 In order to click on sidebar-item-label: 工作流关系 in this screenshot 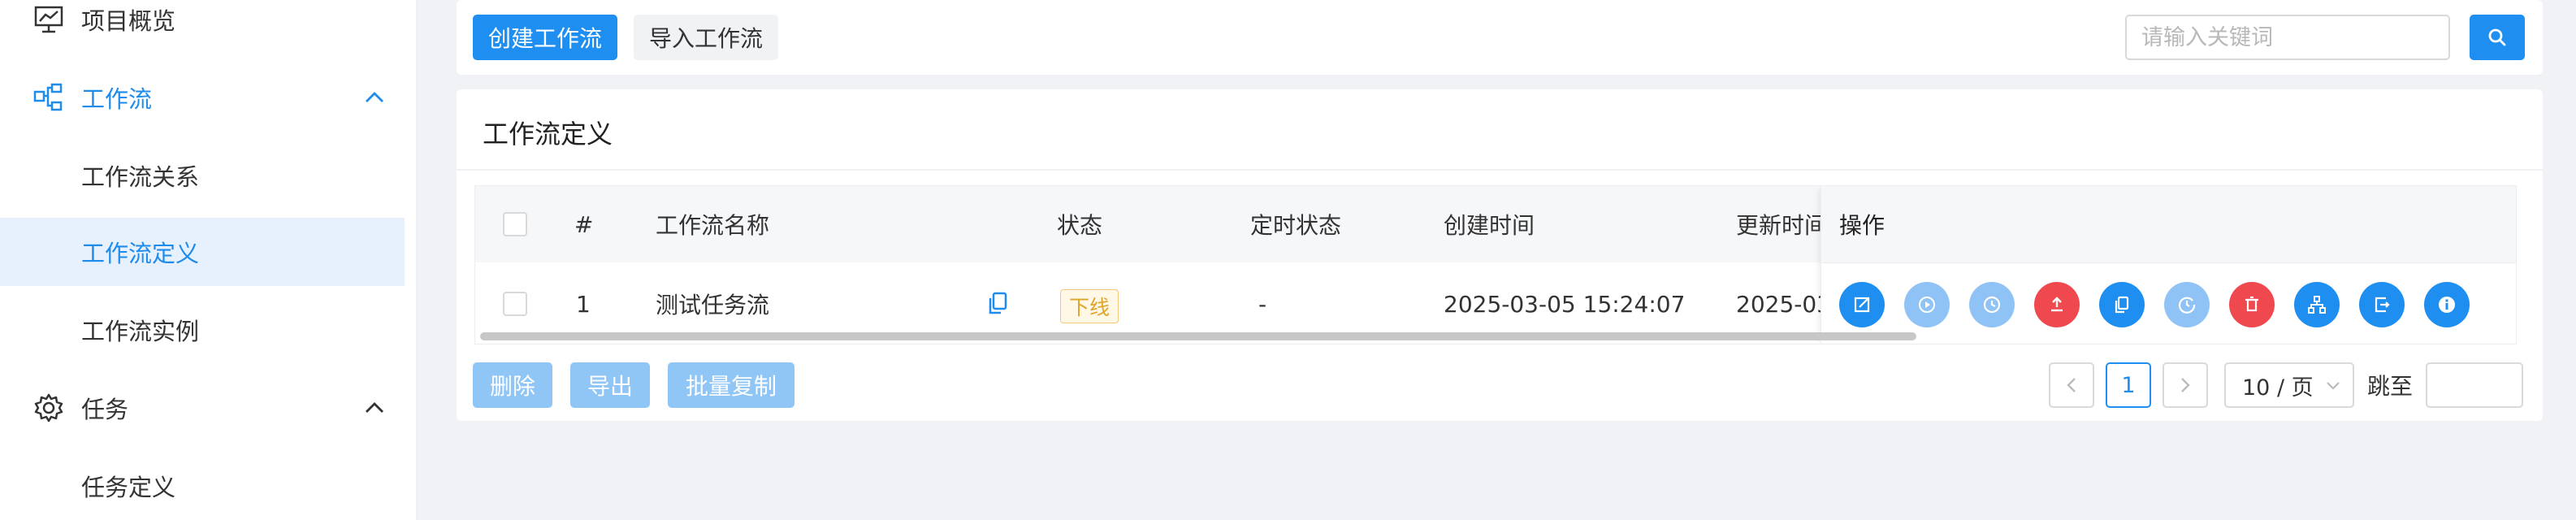, I will do `click(140, 177)`.